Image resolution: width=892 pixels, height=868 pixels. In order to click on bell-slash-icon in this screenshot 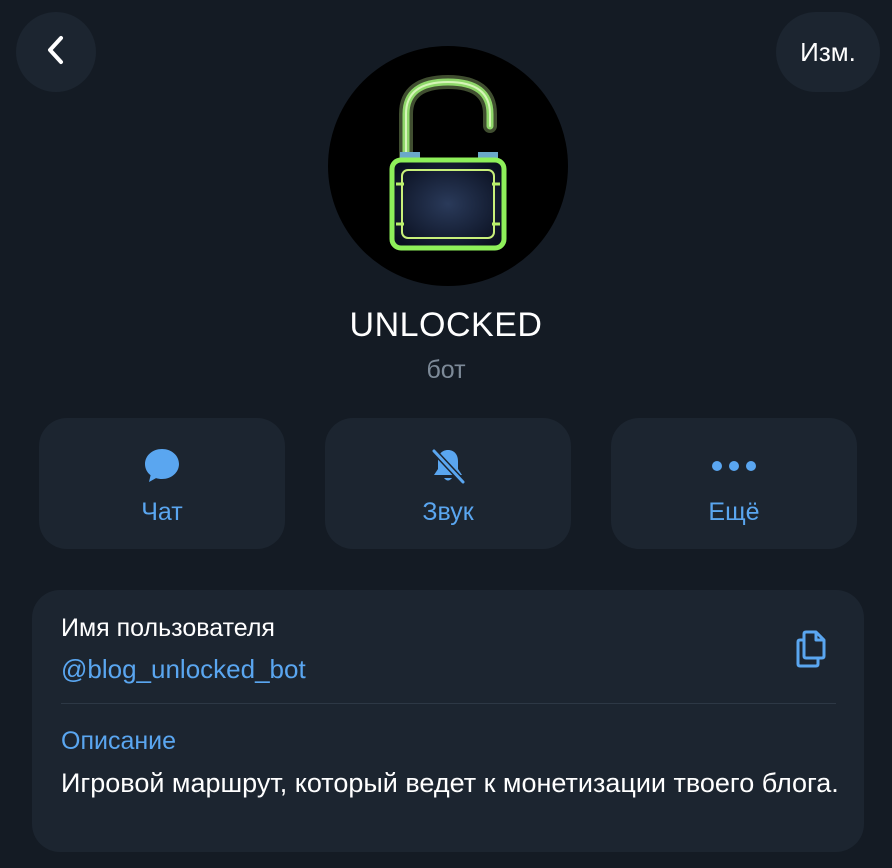, I will do `click(448, 468)`.